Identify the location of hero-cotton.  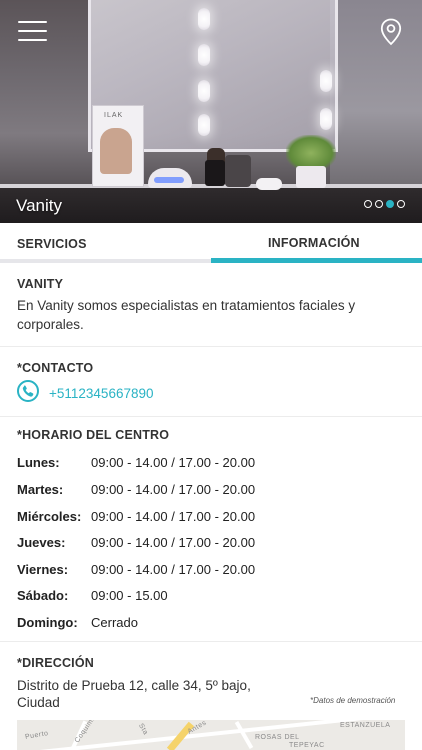
(269, 184).